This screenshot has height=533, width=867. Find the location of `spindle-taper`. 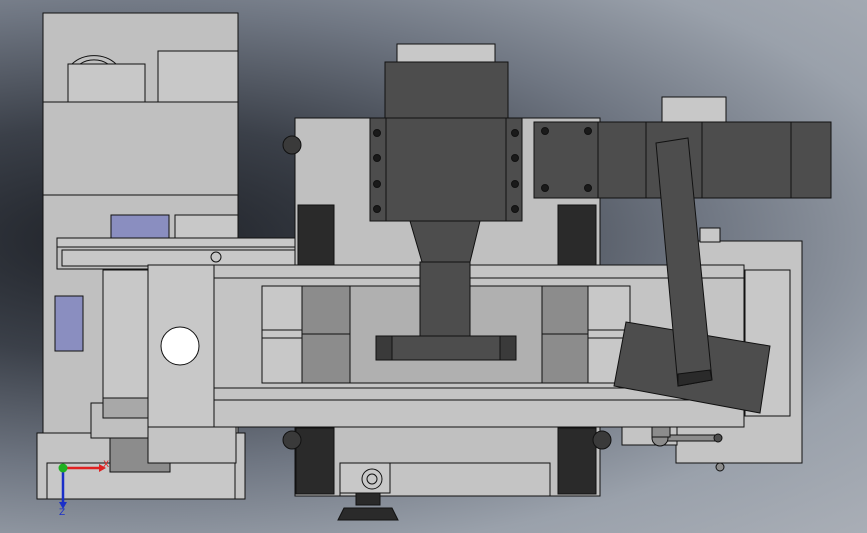

spindle-taper is located at coordinates (445, 241).